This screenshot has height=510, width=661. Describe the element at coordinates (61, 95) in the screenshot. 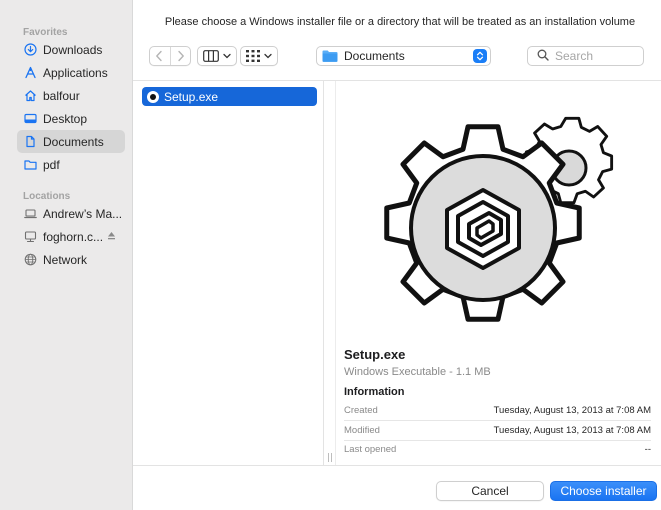

I see `sidebar-item-label: balfour` at that location.